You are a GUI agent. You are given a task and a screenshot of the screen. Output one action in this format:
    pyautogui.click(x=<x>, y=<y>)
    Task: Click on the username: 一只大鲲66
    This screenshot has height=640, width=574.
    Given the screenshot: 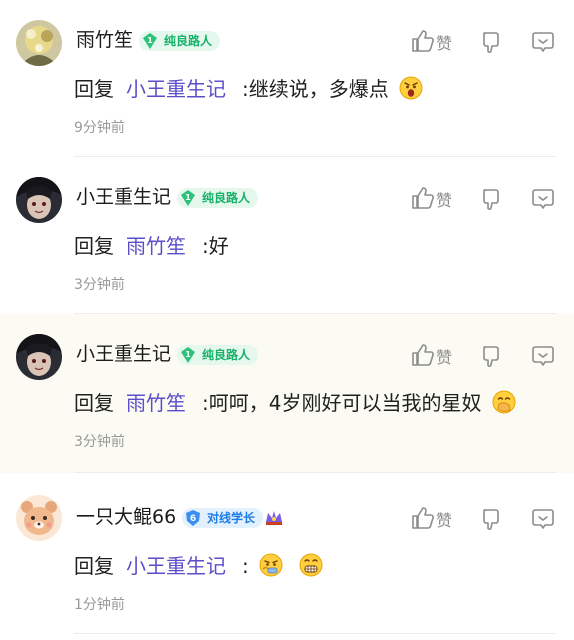 What is the action you would take?
    pyautogui.click(x=126, y=517)
    